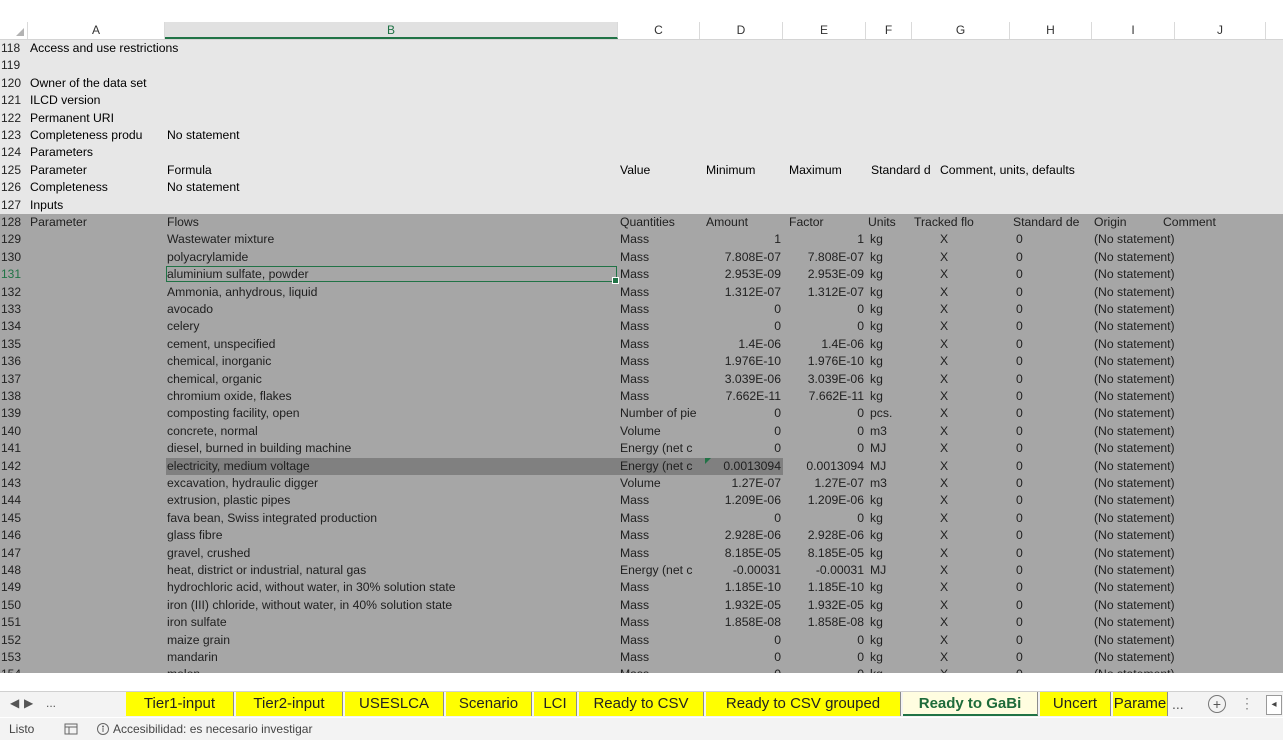  Describe the element at coordinates (741, 239) in the screenshot. I see `cell-d: 1` at that location.